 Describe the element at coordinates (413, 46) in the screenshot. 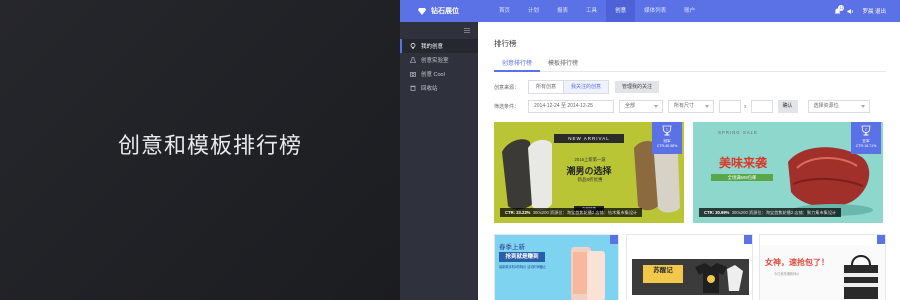

I see `lightbulb-icon` at that location.